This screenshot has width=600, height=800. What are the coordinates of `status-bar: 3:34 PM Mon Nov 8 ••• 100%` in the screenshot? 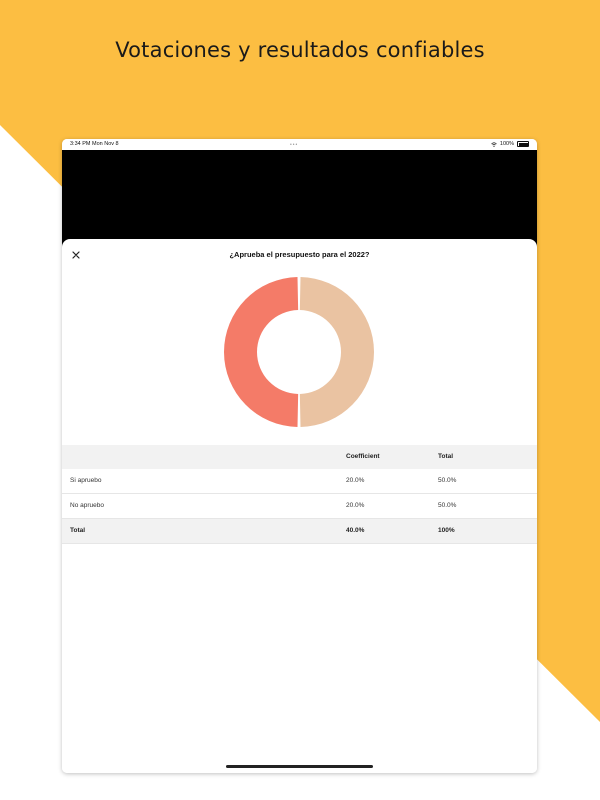 It's located at (299, 144).